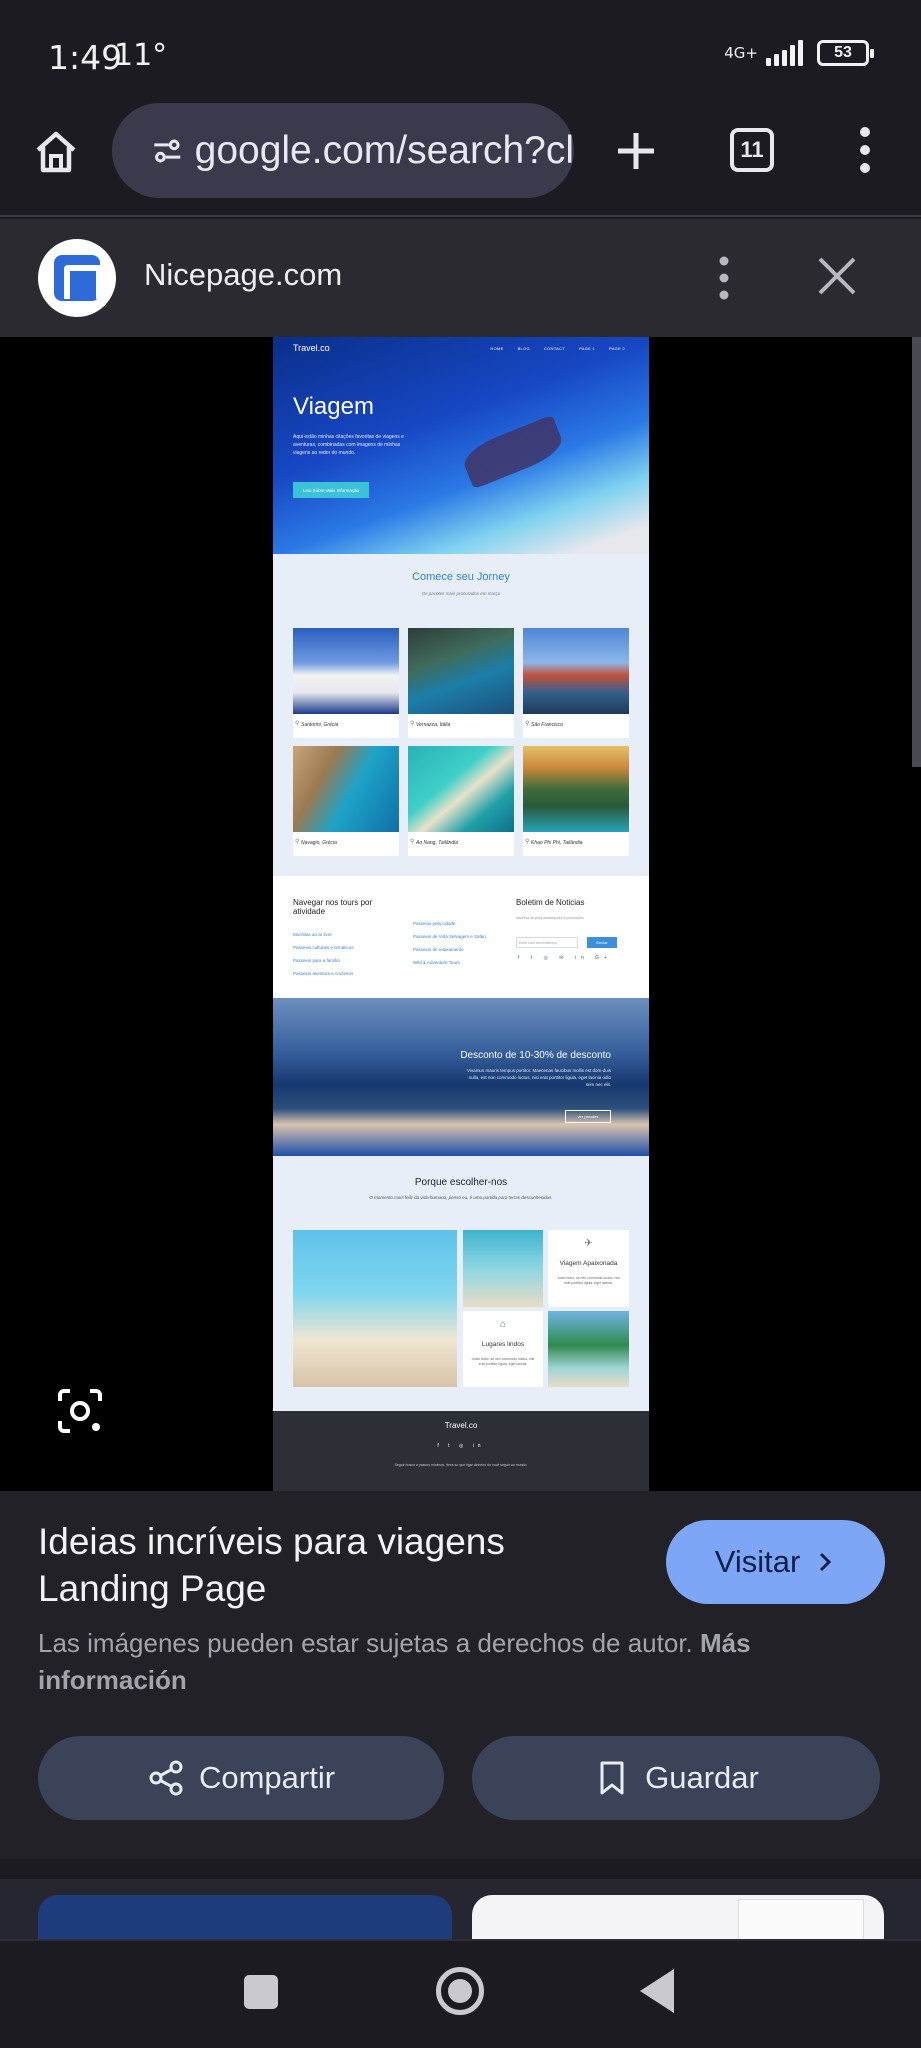 The height and width of the screenshot is (2048, 921). What do you see at coordinates (602, 942) in the screenshot?
I see `newsletter-send-button: Enviar` at bounding box center [602, 942].